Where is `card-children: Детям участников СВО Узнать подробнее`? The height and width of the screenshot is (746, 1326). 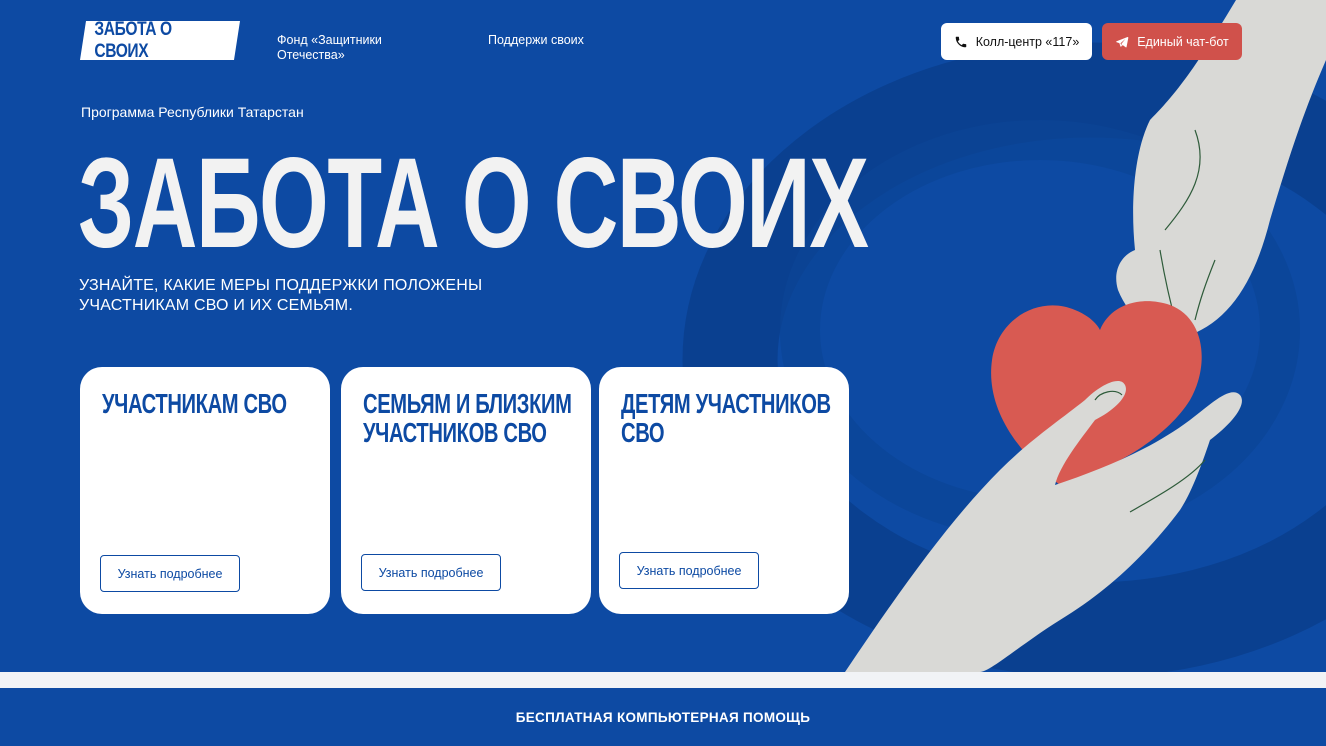
card-children: Детям участников СВО Узнать подробнее is located at coordinates (724, 490).